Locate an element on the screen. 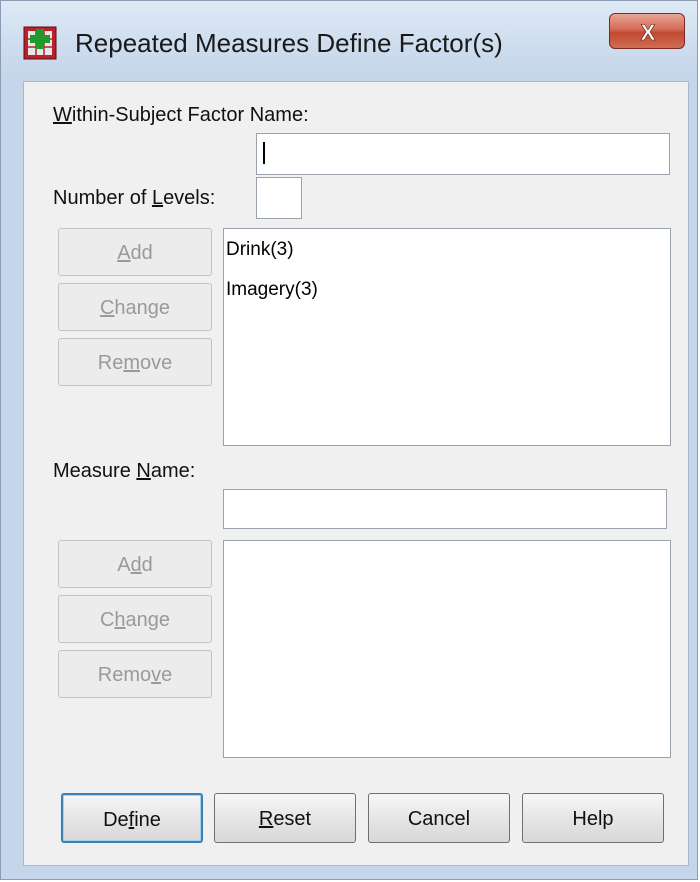 The width and height of the screenshot is (700, 882). svg-text: X is located at coordinates (648, 32).